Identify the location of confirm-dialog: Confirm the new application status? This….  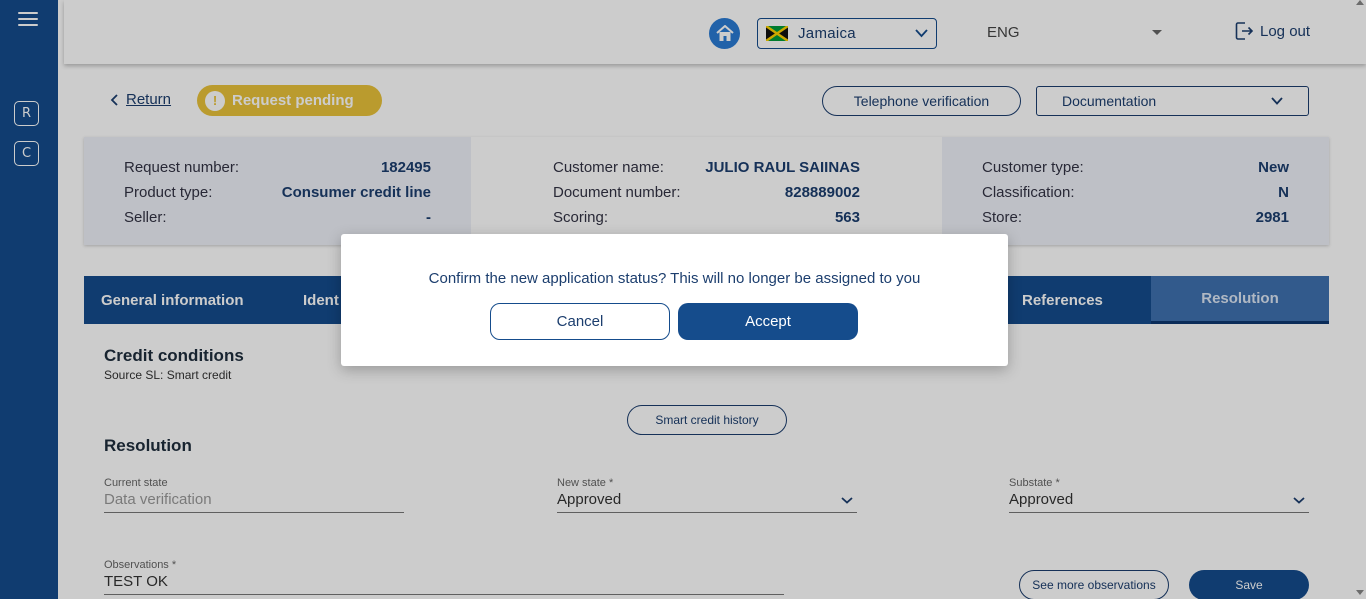
(674, 300).